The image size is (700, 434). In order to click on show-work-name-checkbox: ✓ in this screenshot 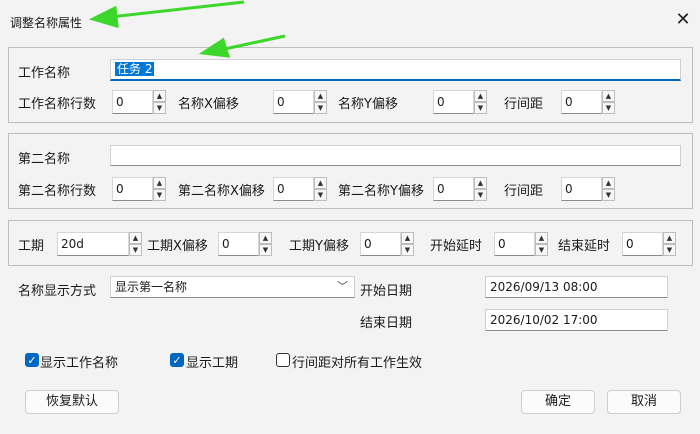, I will do `click(32, 360)`.